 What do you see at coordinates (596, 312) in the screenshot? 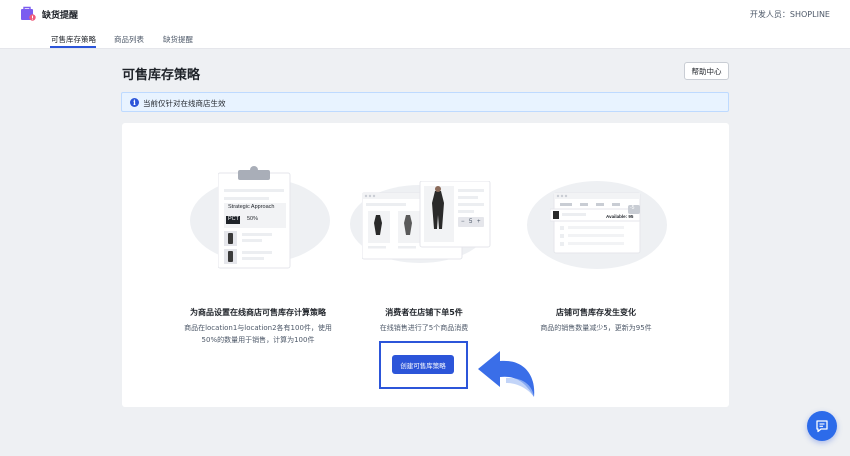
I see `step-3-title: 店铺可售库存发生变化` at bounding box center [596, 312].